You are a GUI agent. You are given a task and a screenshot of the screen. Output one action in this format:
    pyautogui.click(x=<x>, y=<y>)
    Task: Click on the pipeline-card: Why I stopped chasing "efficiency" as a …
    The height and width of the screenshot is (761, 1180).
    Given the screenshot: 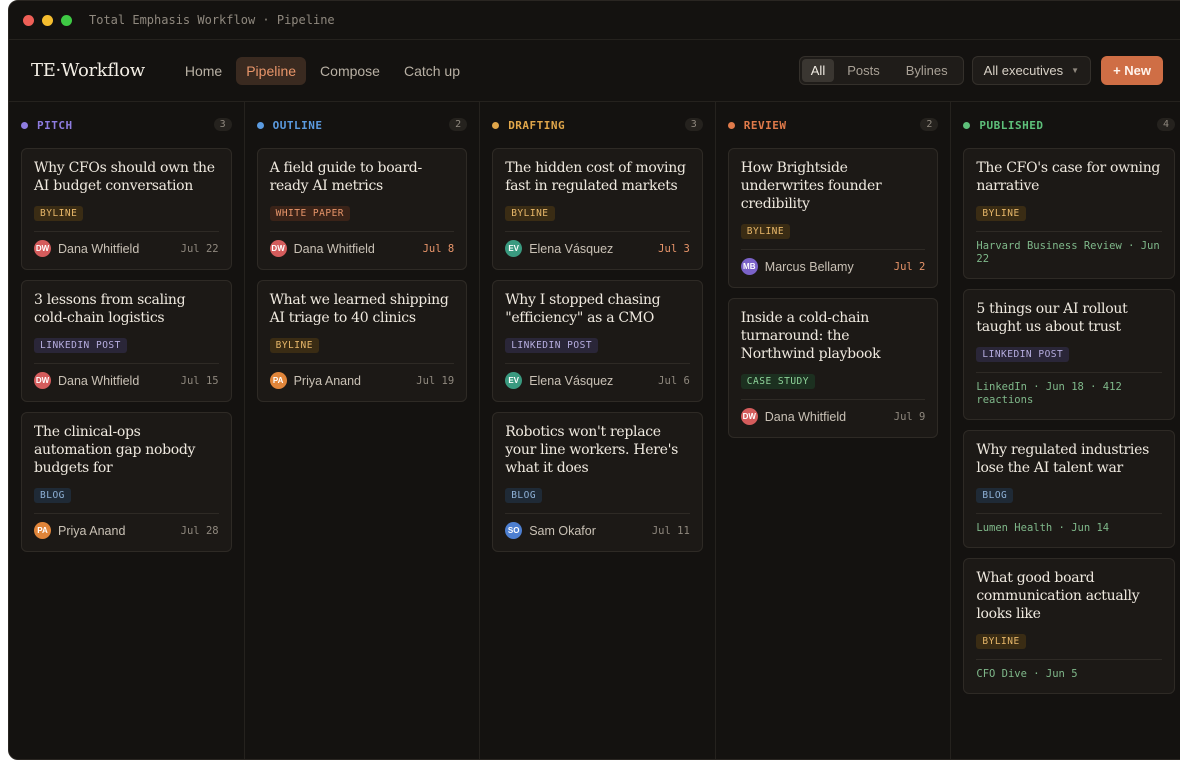 What is the action you would take?
    pyautogui.click(x=597, y=341)
    